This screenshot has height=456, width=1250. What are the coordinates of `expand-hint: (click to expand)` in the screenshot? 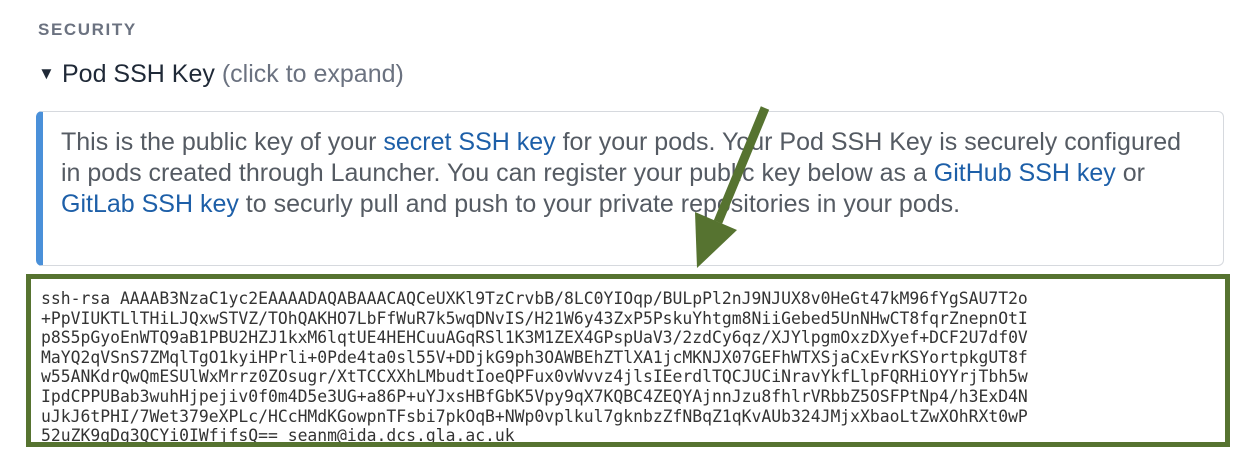 It's located at (312, 74).